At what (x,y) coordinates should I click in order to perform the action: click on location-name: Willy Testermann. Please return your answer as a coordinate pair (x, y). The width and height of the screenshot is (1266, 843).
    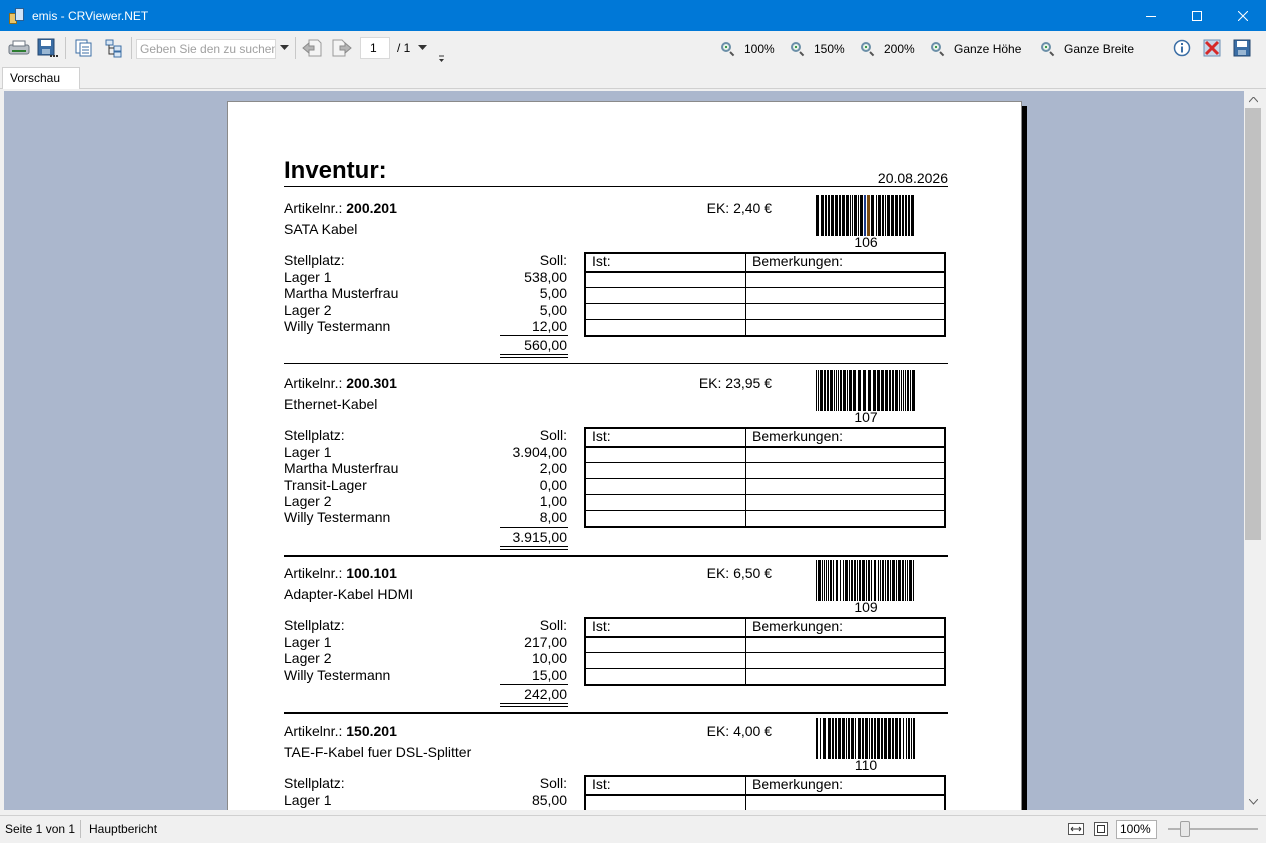
    Looking at the image, I should click on (337, 674).